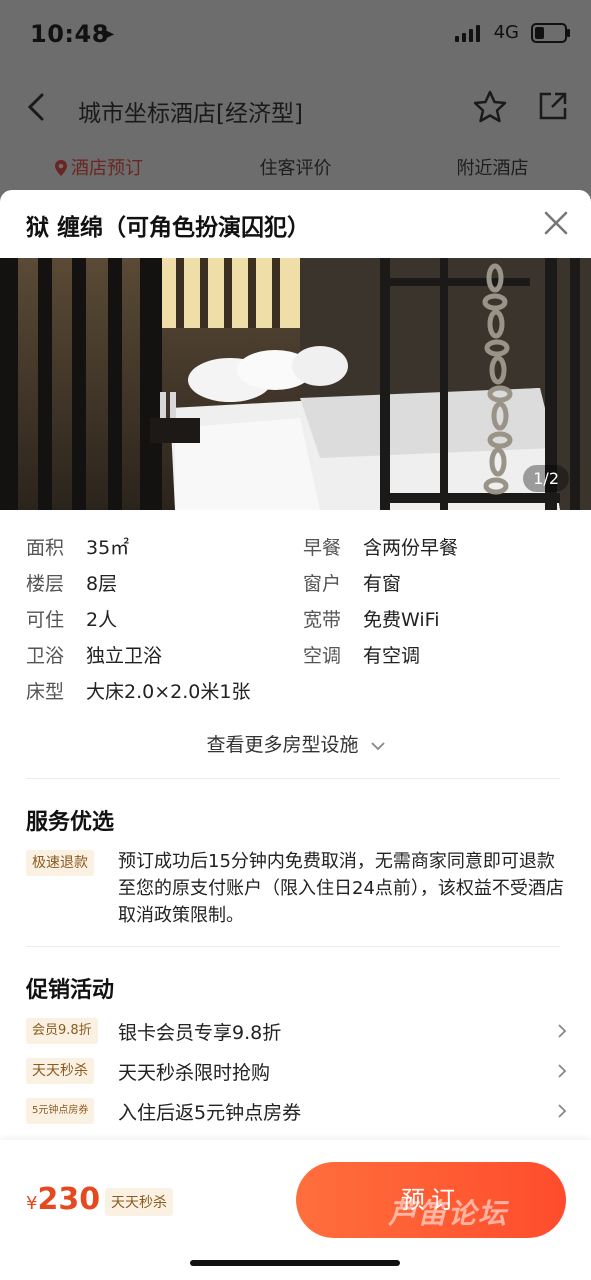 This screenshot has height=1280, width=591. What do you see at coordinates (45, 620) in the screenshot?
I see `facility-label: 可住` at bounding box center [45, 620].